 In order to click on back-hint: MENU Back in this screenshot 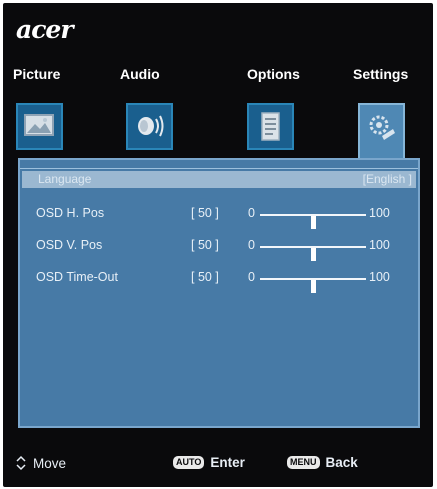, I will do `click(322, 462)`.